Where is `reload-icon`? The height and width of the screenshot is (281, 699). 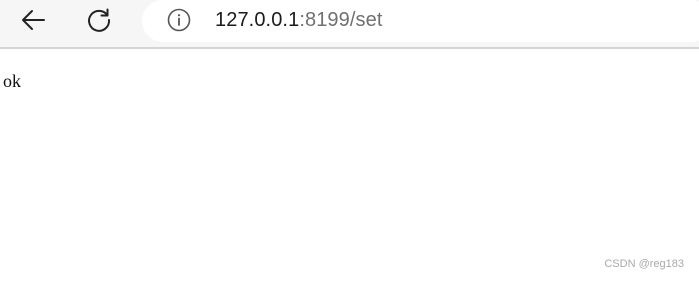
reload-icon is located at coordinates (99, 20).